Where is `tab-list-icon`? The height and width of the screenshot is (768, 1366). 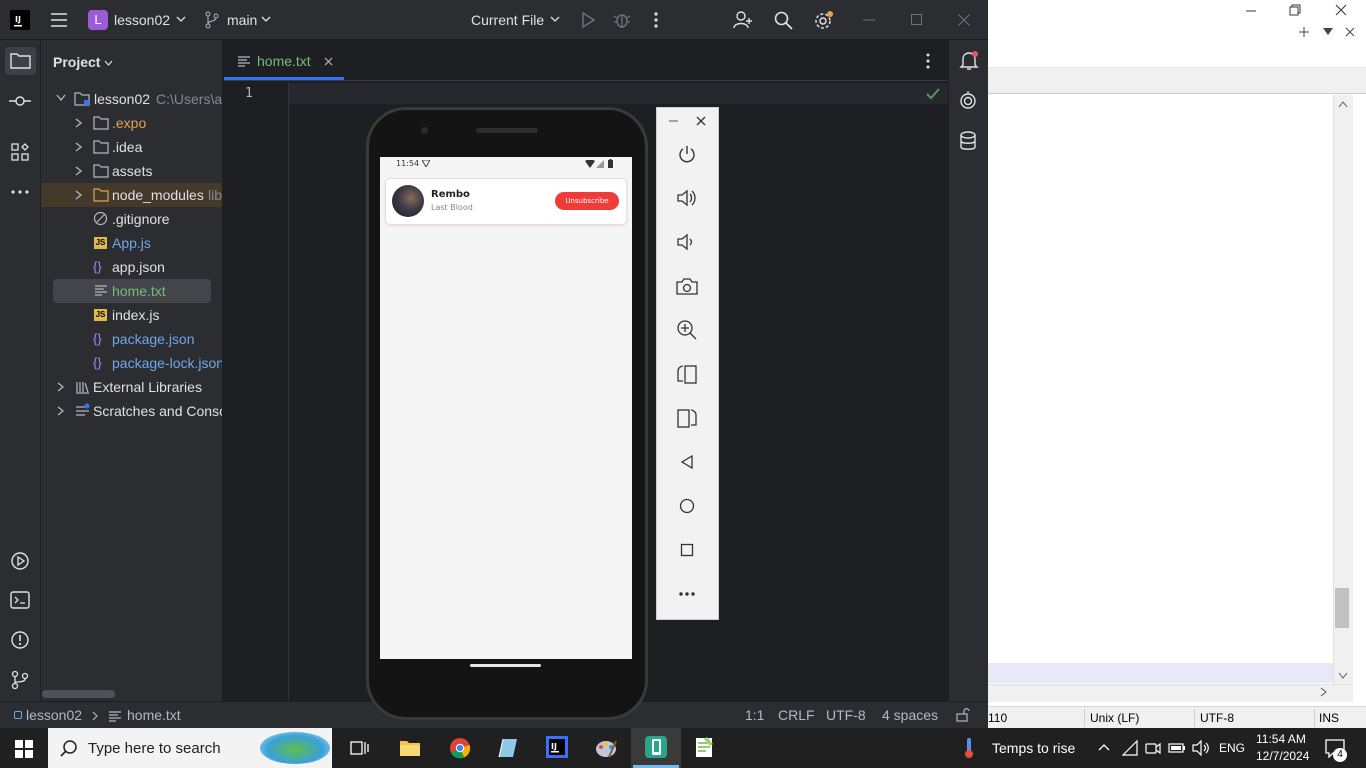 tab-list-icon is located at coordinates (1328, 32).